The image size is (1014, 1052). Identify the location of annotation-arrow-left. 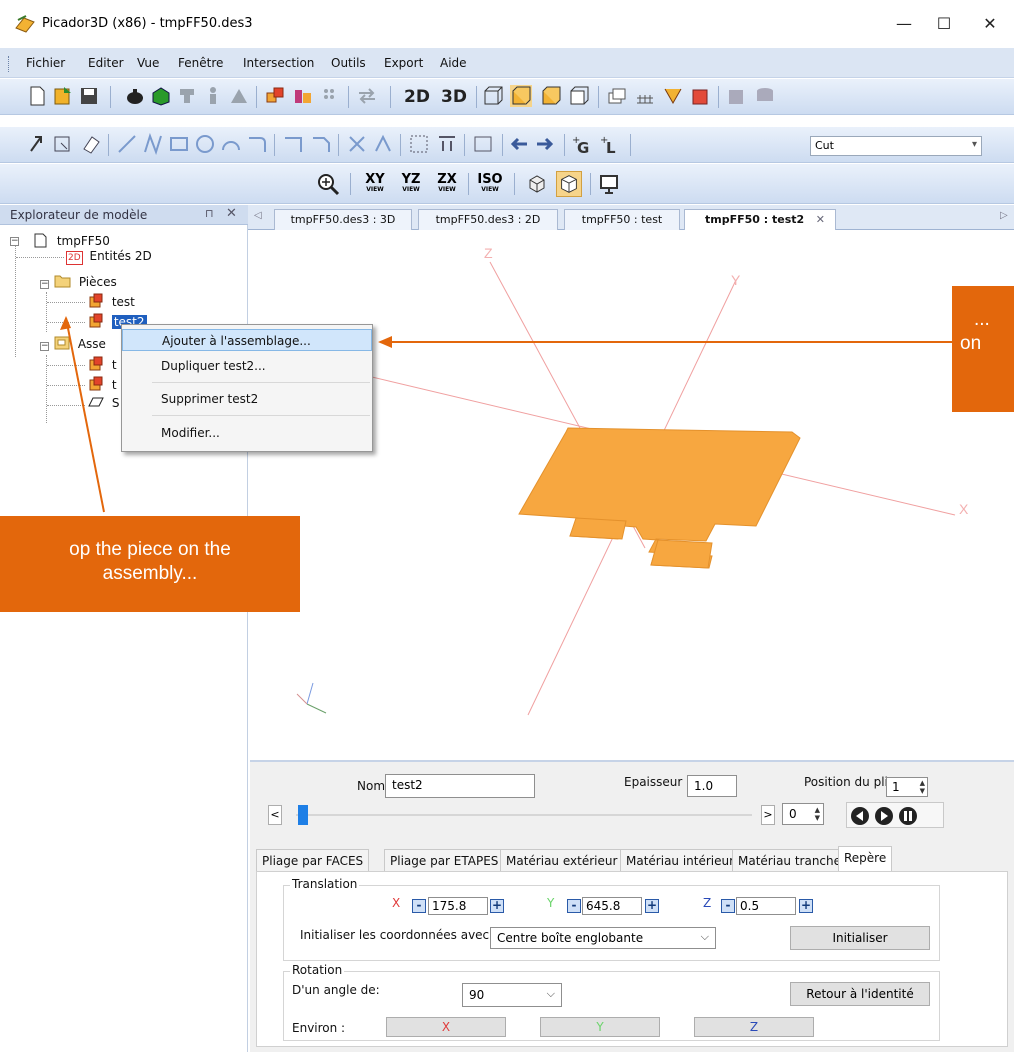
(85, 415).